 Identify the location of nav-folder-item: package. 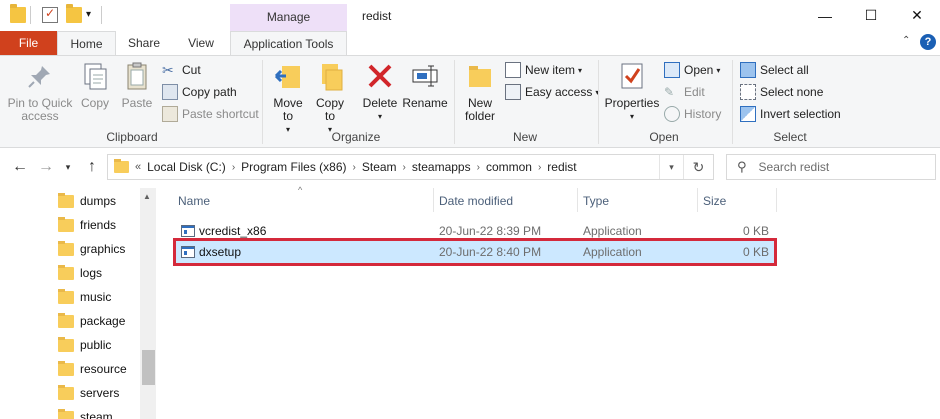
(91, 321).